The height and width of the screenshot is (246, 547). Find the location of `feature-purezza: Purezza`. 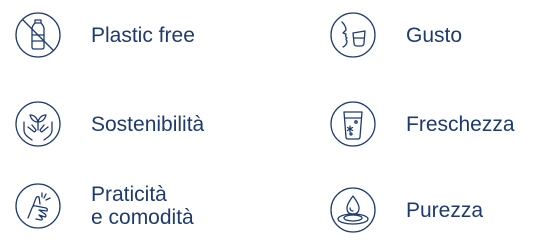

feature-purezza: Purezza is located at coordinates (406, 210).